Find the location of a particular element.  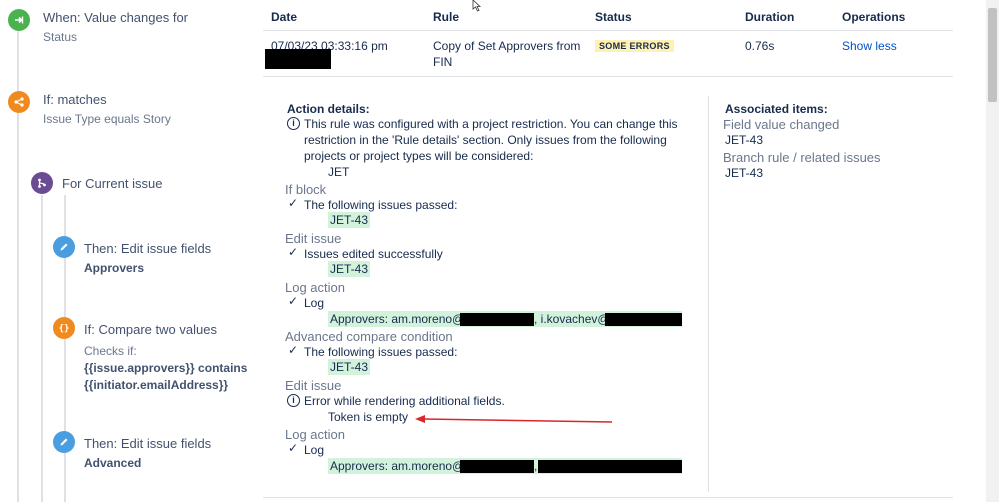

if-block-text: The following issues passed: is located at coordinates (381, 205).